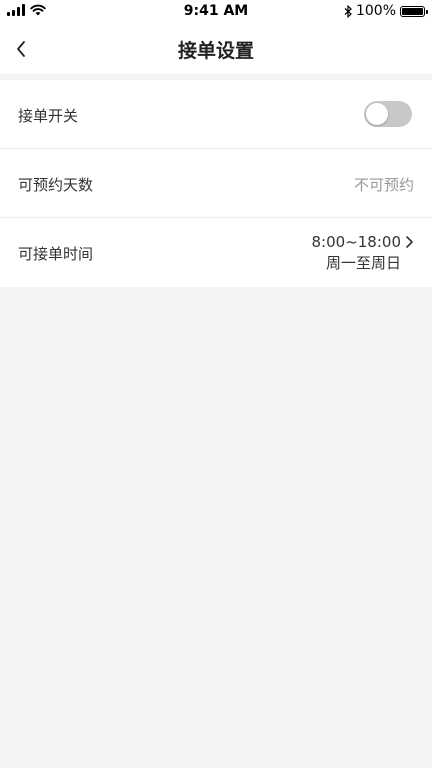 The image size is (432, 768). I want to click on booking-days-value: 不可预约, so click(383, 185).